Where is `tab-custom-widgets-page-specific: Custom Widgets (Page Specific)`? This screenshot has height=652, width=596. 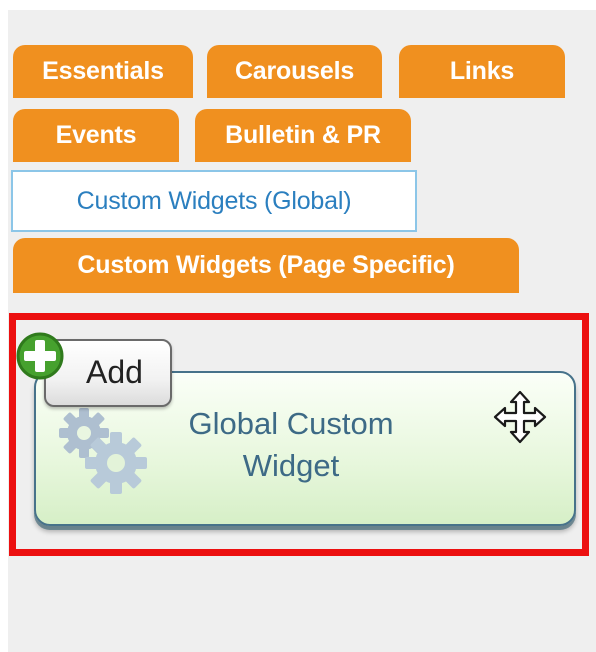
tab-custom-widgets-page-specific: Custom Widgets (Page Specific) is located at coordinates (266, 265).